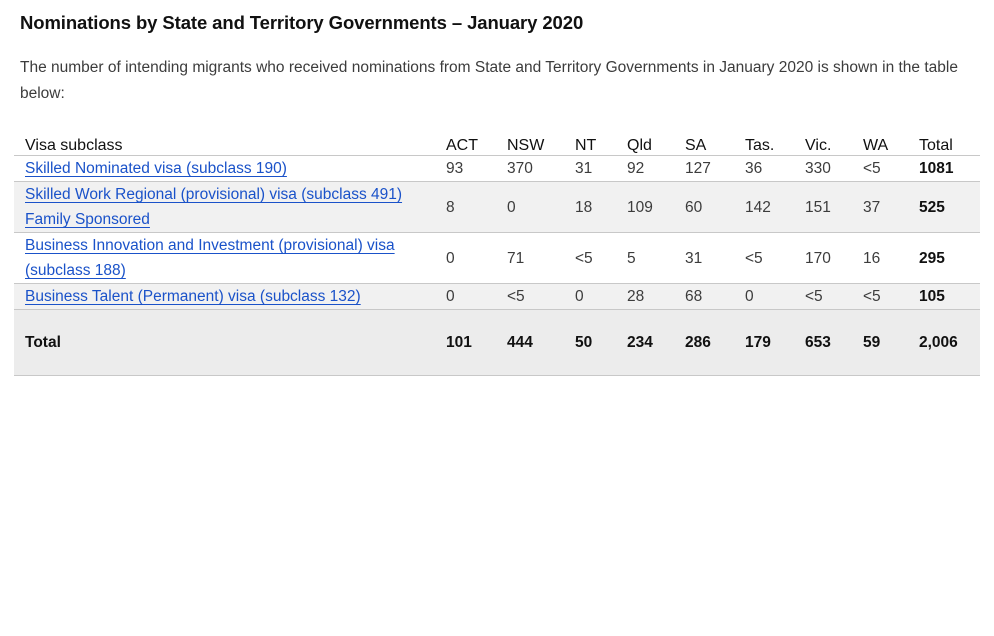 The width and height of the screenshot is (994, 636). Describe the element at coordinates (949, 146) in the screenshot. I see `column-header-total: Total` at that location.